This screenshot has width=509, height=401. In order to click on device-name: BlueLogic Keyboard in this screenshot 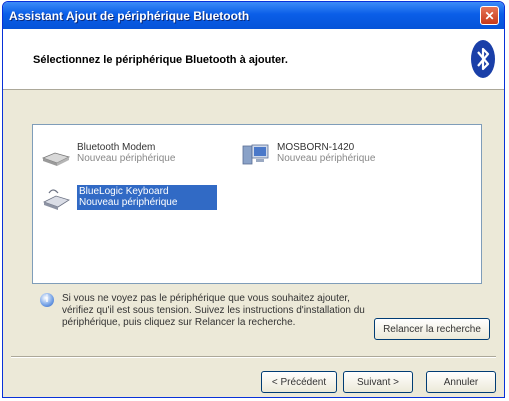, I will do `click(124, 191)`.